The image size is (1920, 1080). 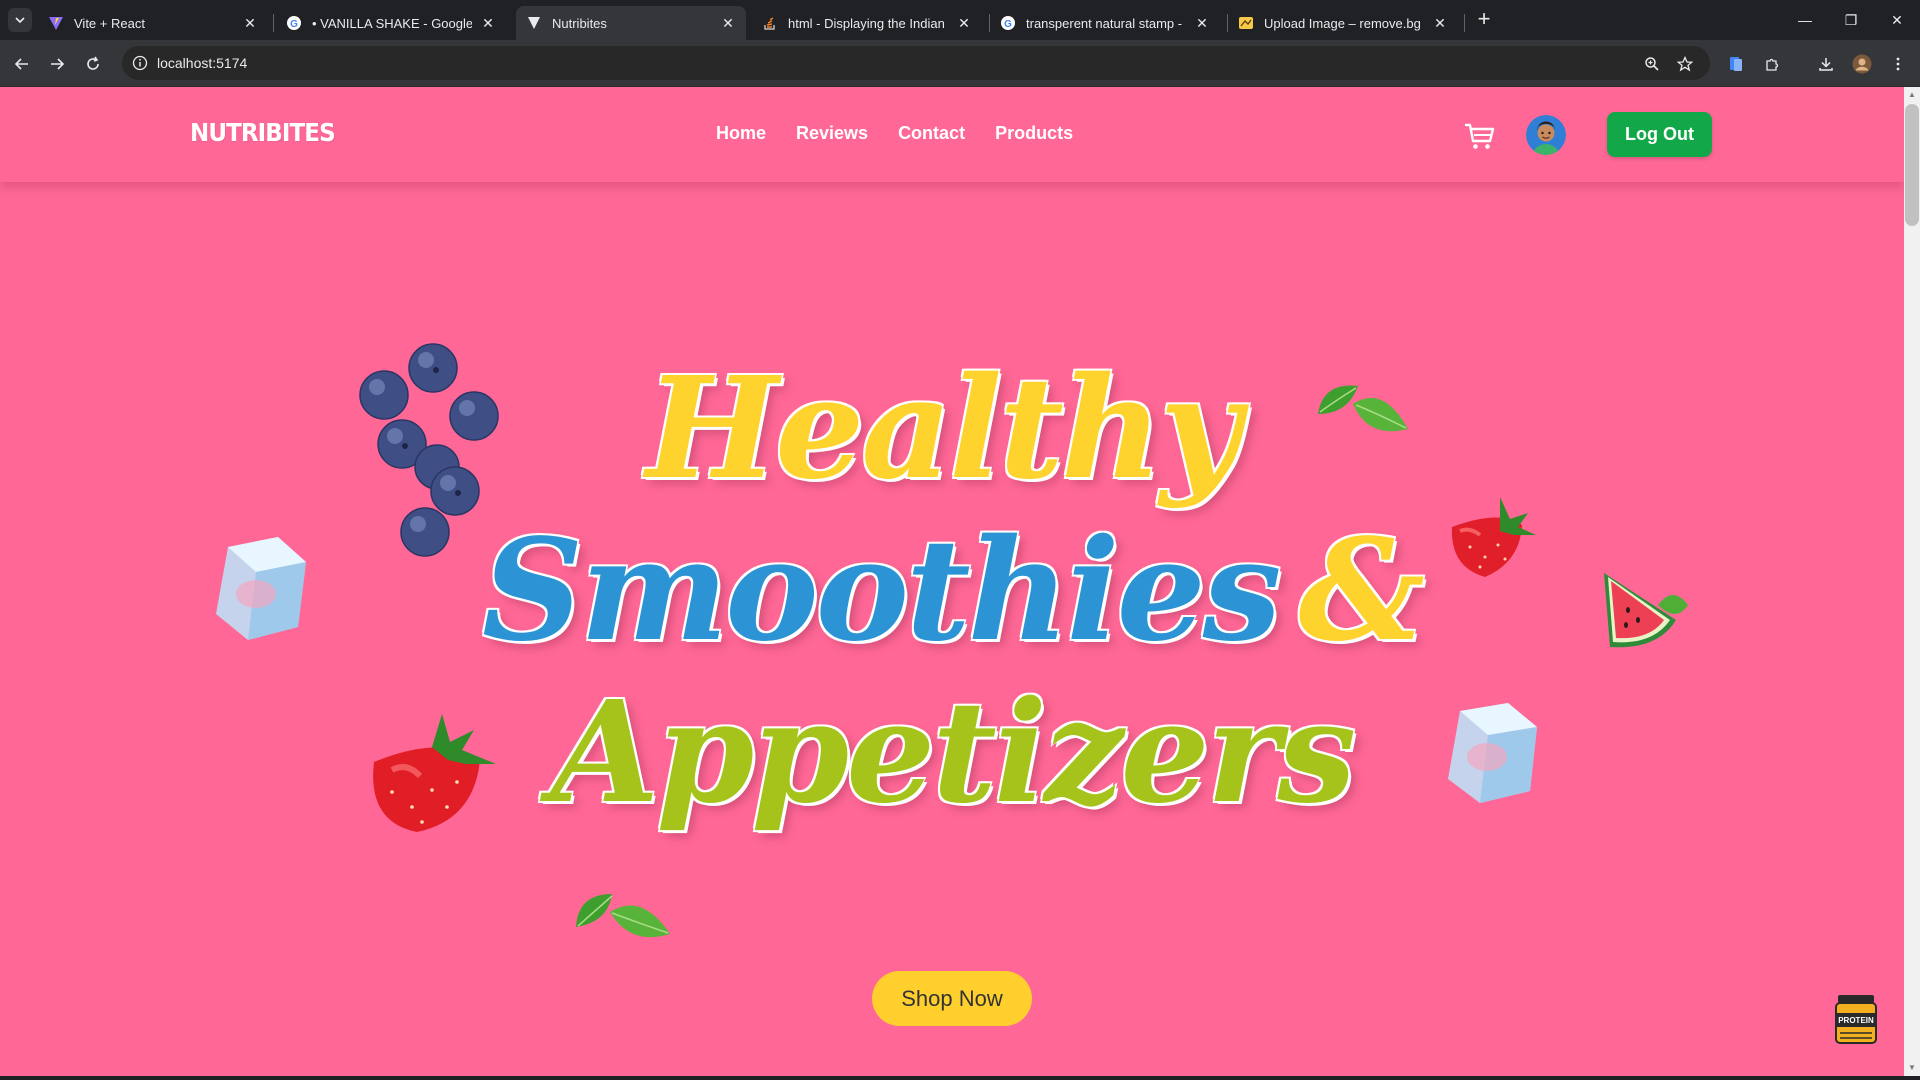 I want to click on back-button, so click(x=22, y=64).